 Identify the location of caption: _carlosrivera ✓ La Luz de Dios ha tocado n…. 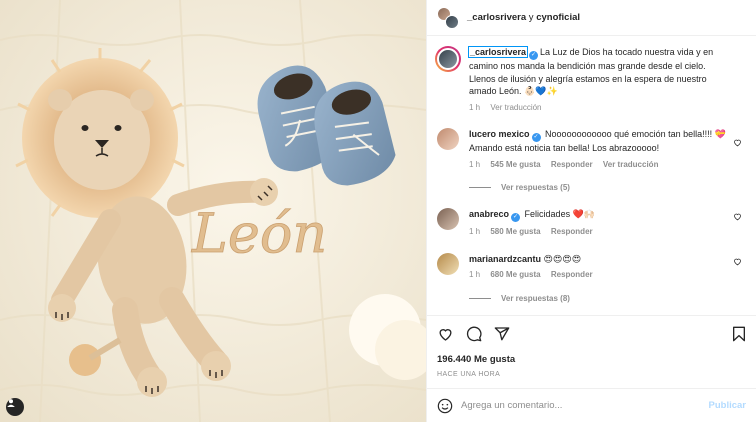
(590, 80).